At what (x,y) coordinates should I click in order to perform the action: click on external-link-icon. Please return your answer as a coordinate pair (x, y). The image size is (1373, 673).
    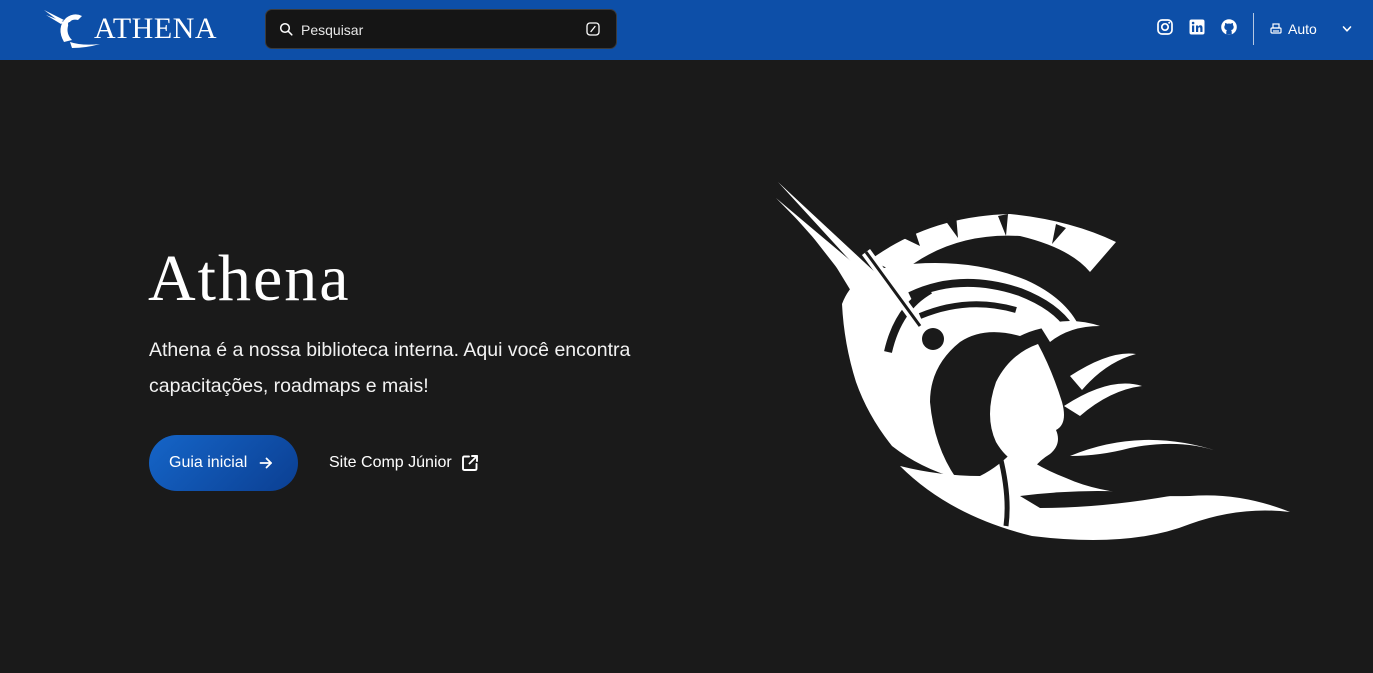
    Looking at the image, I should click on (470, 463).